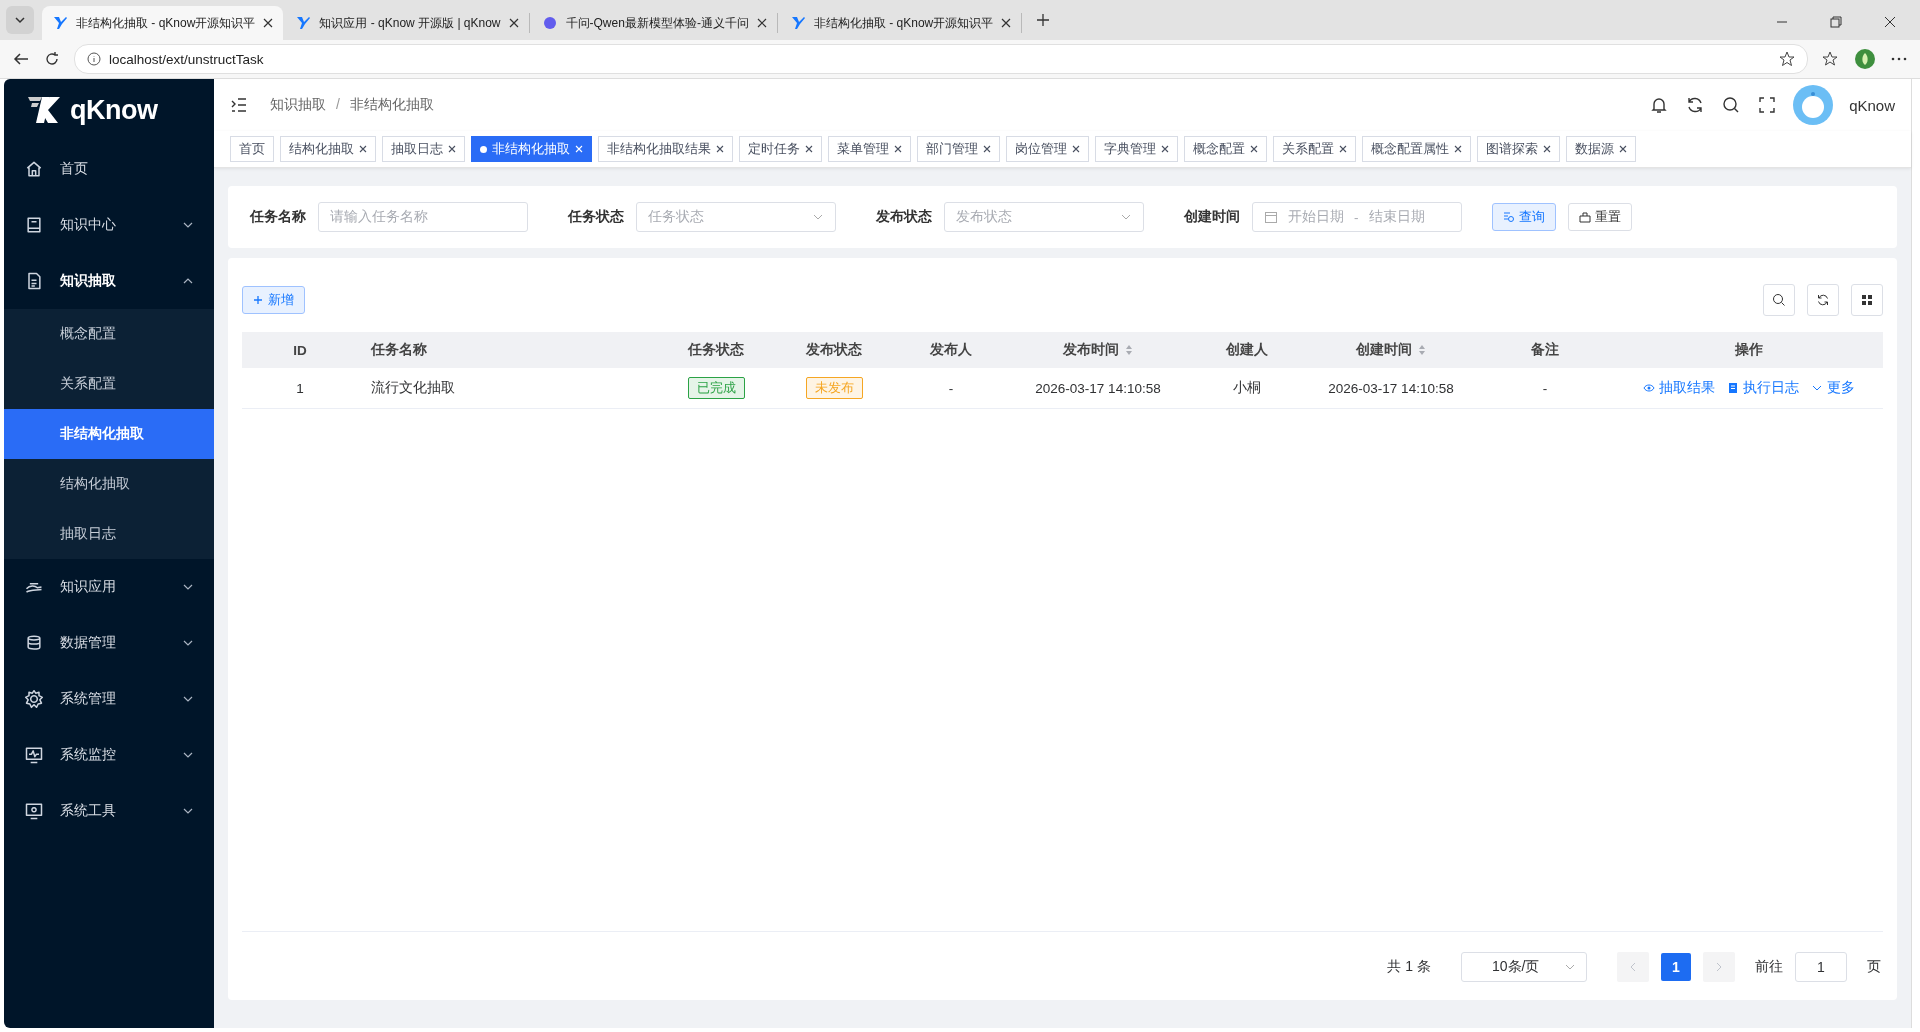 This screenshot has height=1032, width=1920. What do you see at coordinates (1212, 217) in the screenshot?
I see `field-label: 创建时间` at bounding box center [1212, 217].